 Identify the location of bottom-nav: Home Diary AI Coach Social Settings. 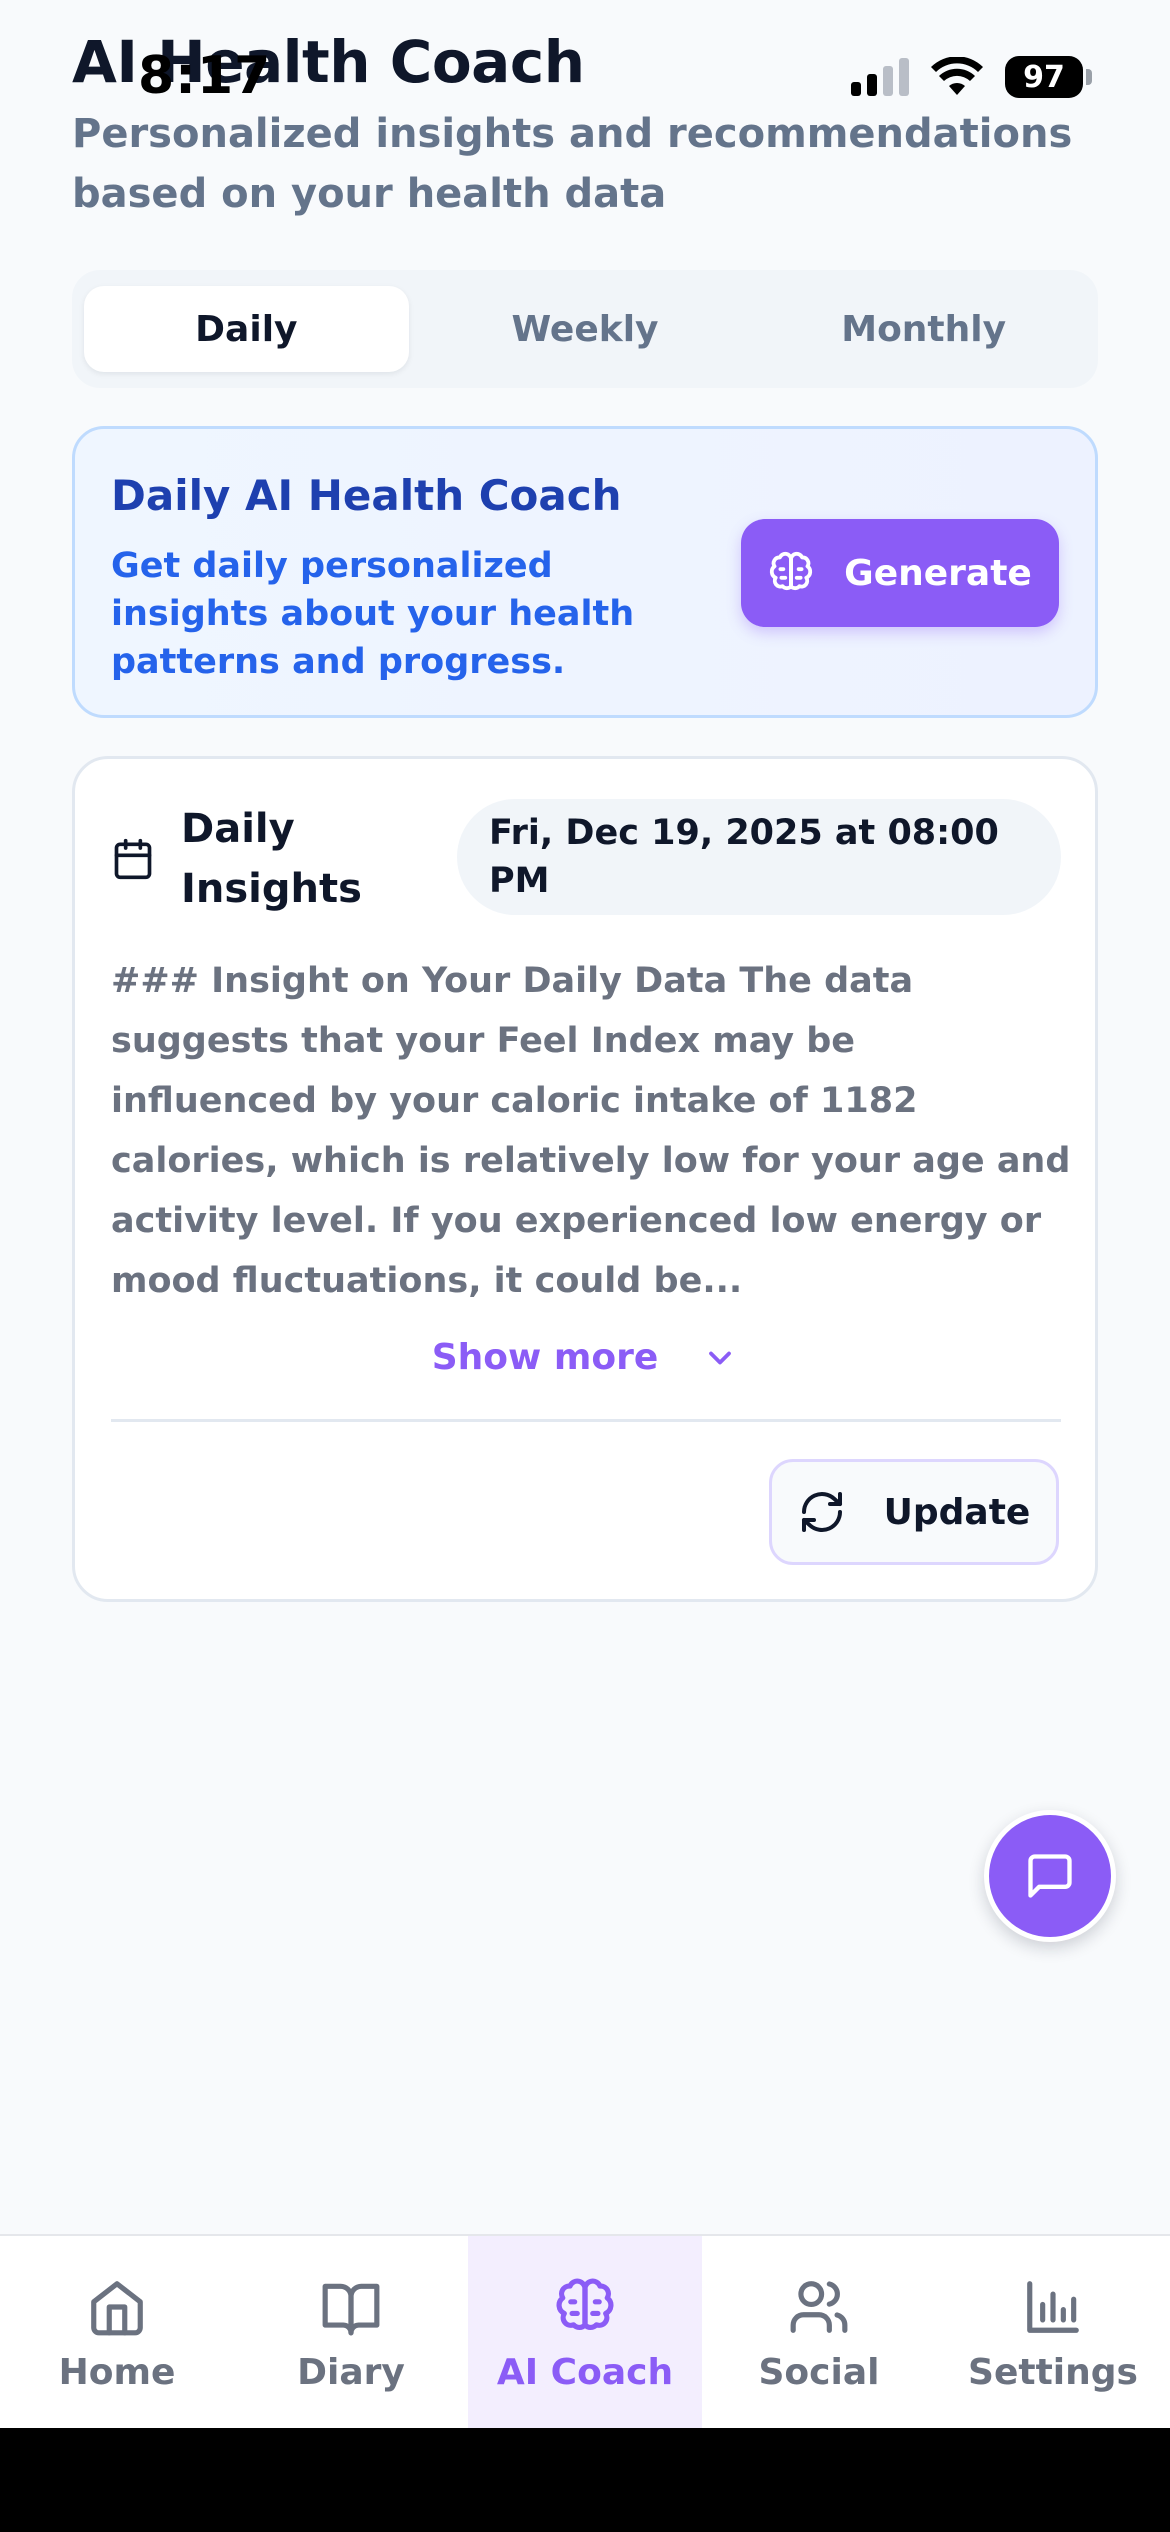
(585, 2332).